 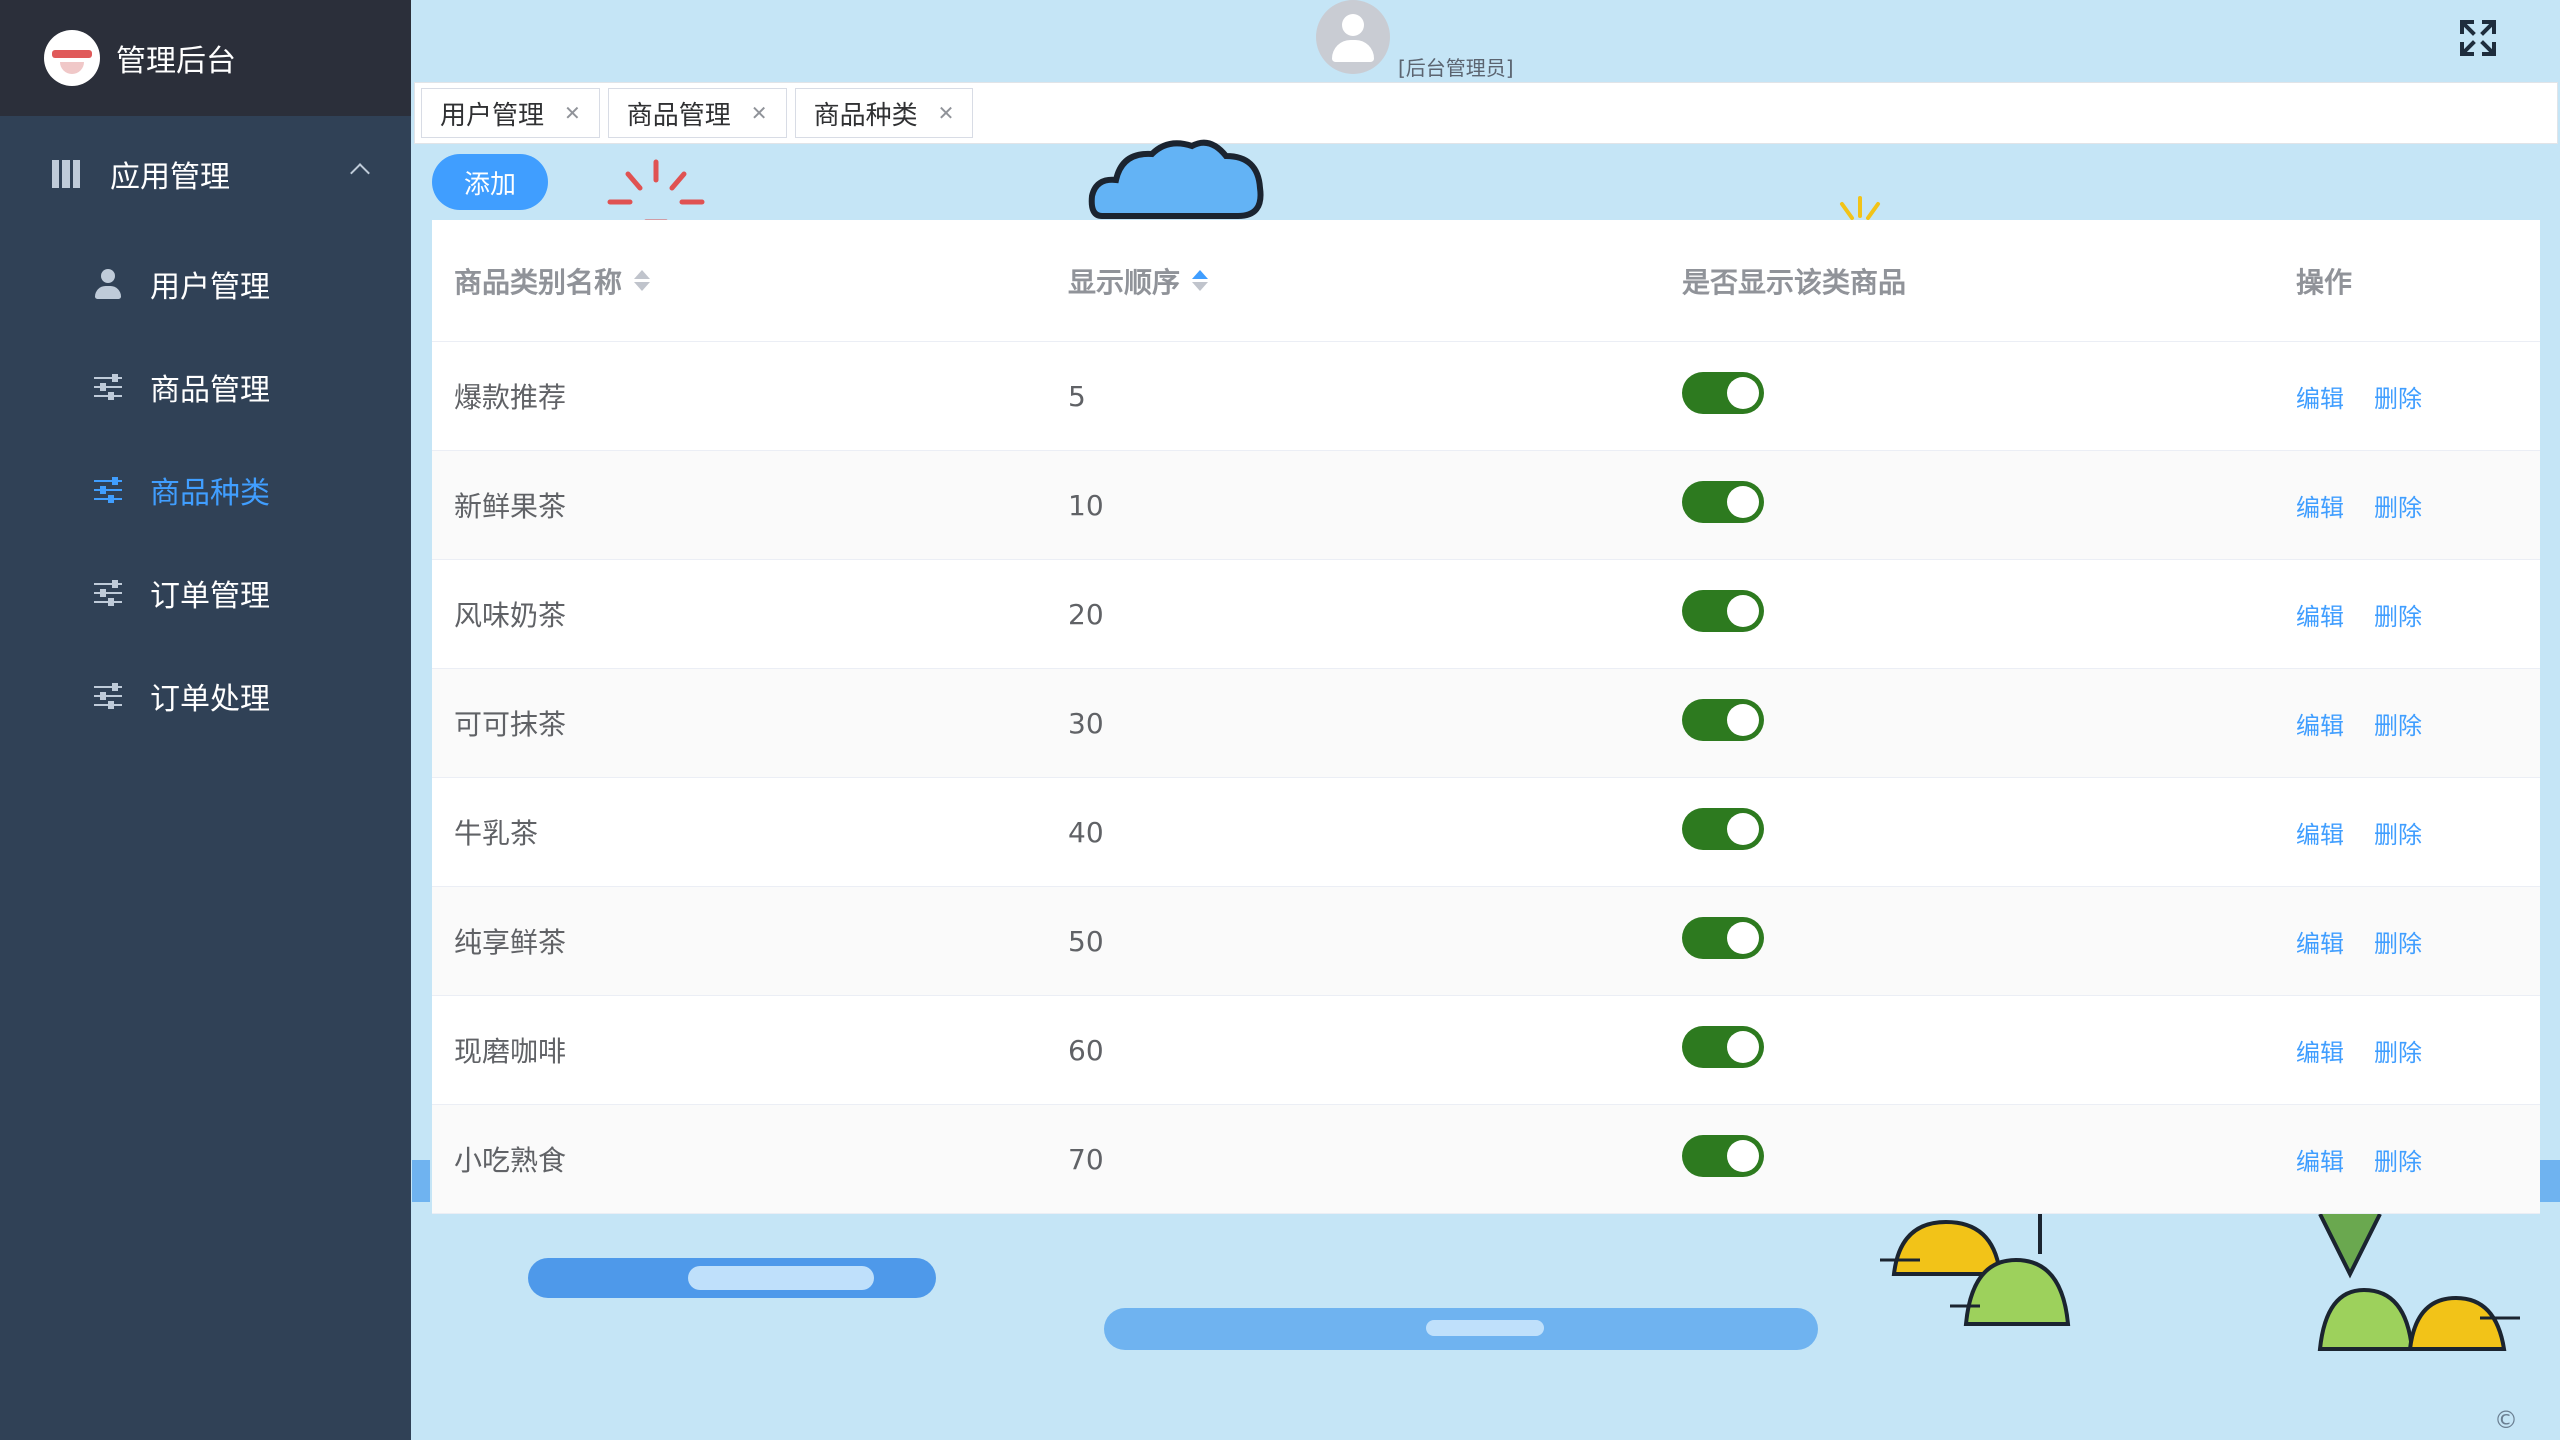 I want to click on tab-products: 商品管理 ✕, so click(x=697, y=113).